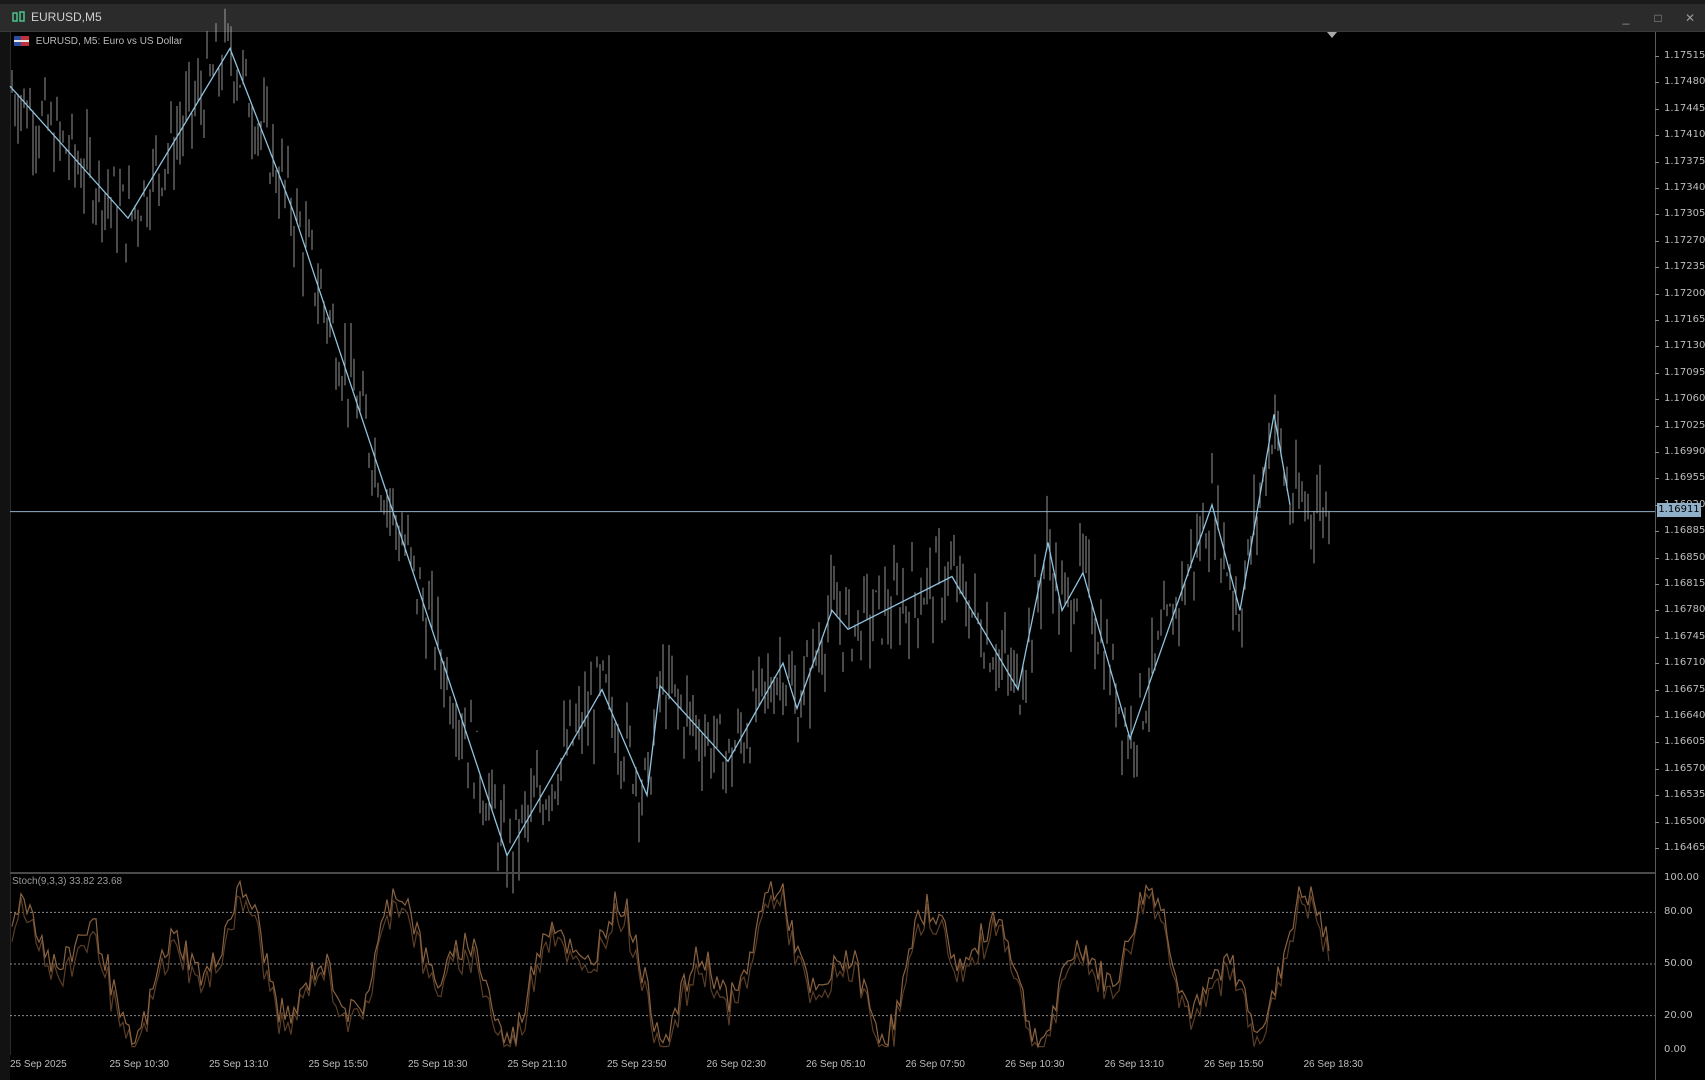 This screenshot has height=1080, width=1705. Describe the element at coordinates (1684, 847) in the screenshot. I see `price-axis-label: 1.16465` at that location.